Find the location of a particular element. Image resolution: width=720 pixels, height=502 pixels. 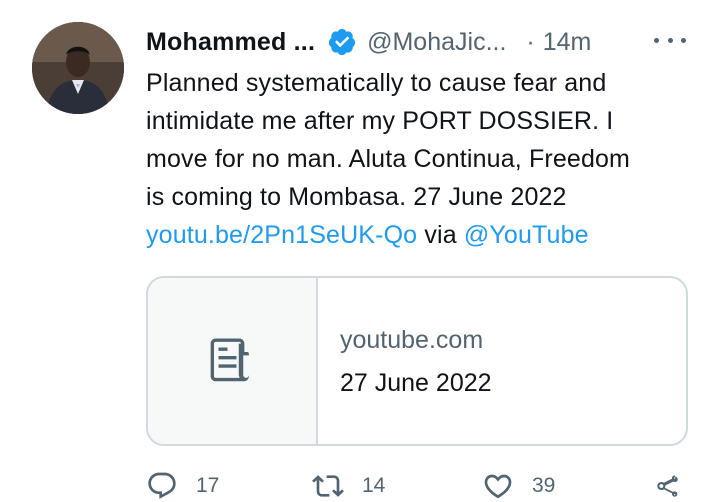

share-button is located at coordinates (668, 486).